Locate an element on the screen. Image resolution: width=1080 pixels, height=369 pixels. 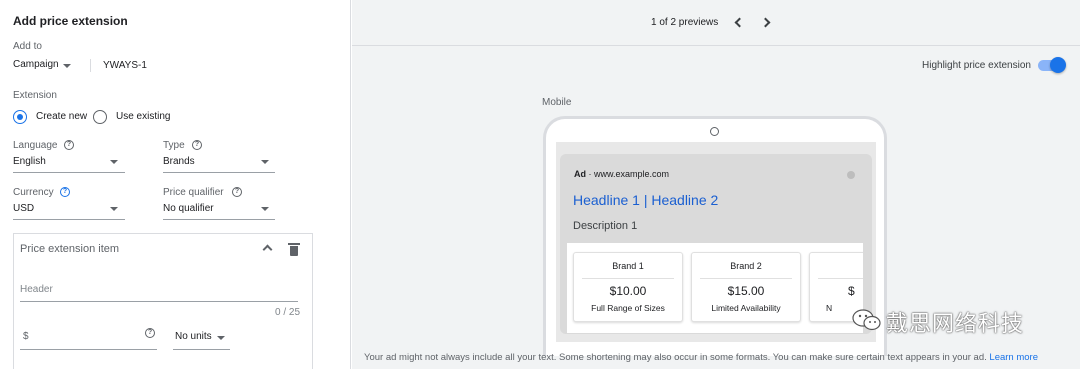
wechat-icon is located at coordinates (866, 320).